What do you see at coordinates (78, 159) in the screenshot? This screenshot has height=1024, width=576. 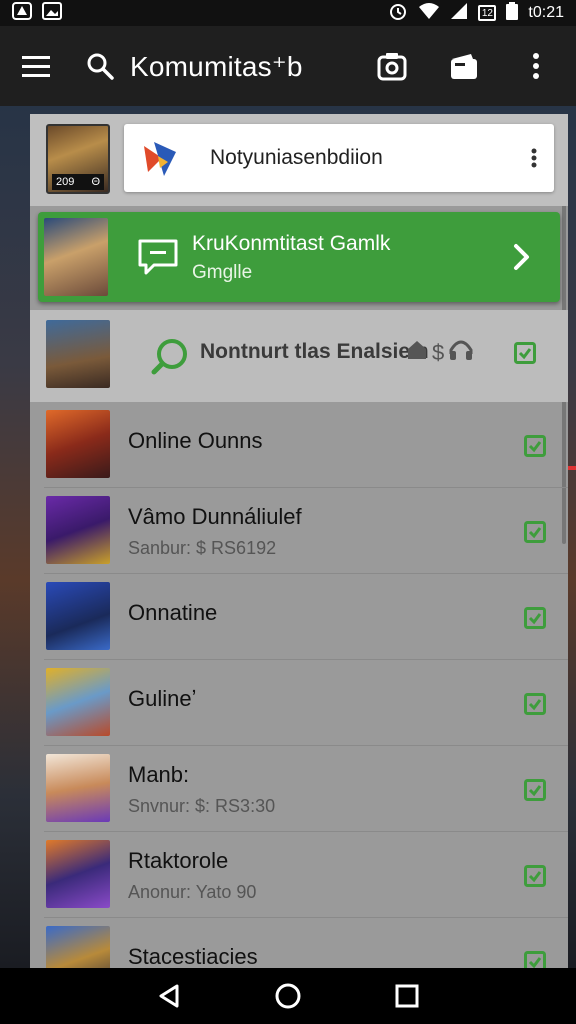 I see `header-thumbnail: 209 Θ` at bounding box center [78, 159].